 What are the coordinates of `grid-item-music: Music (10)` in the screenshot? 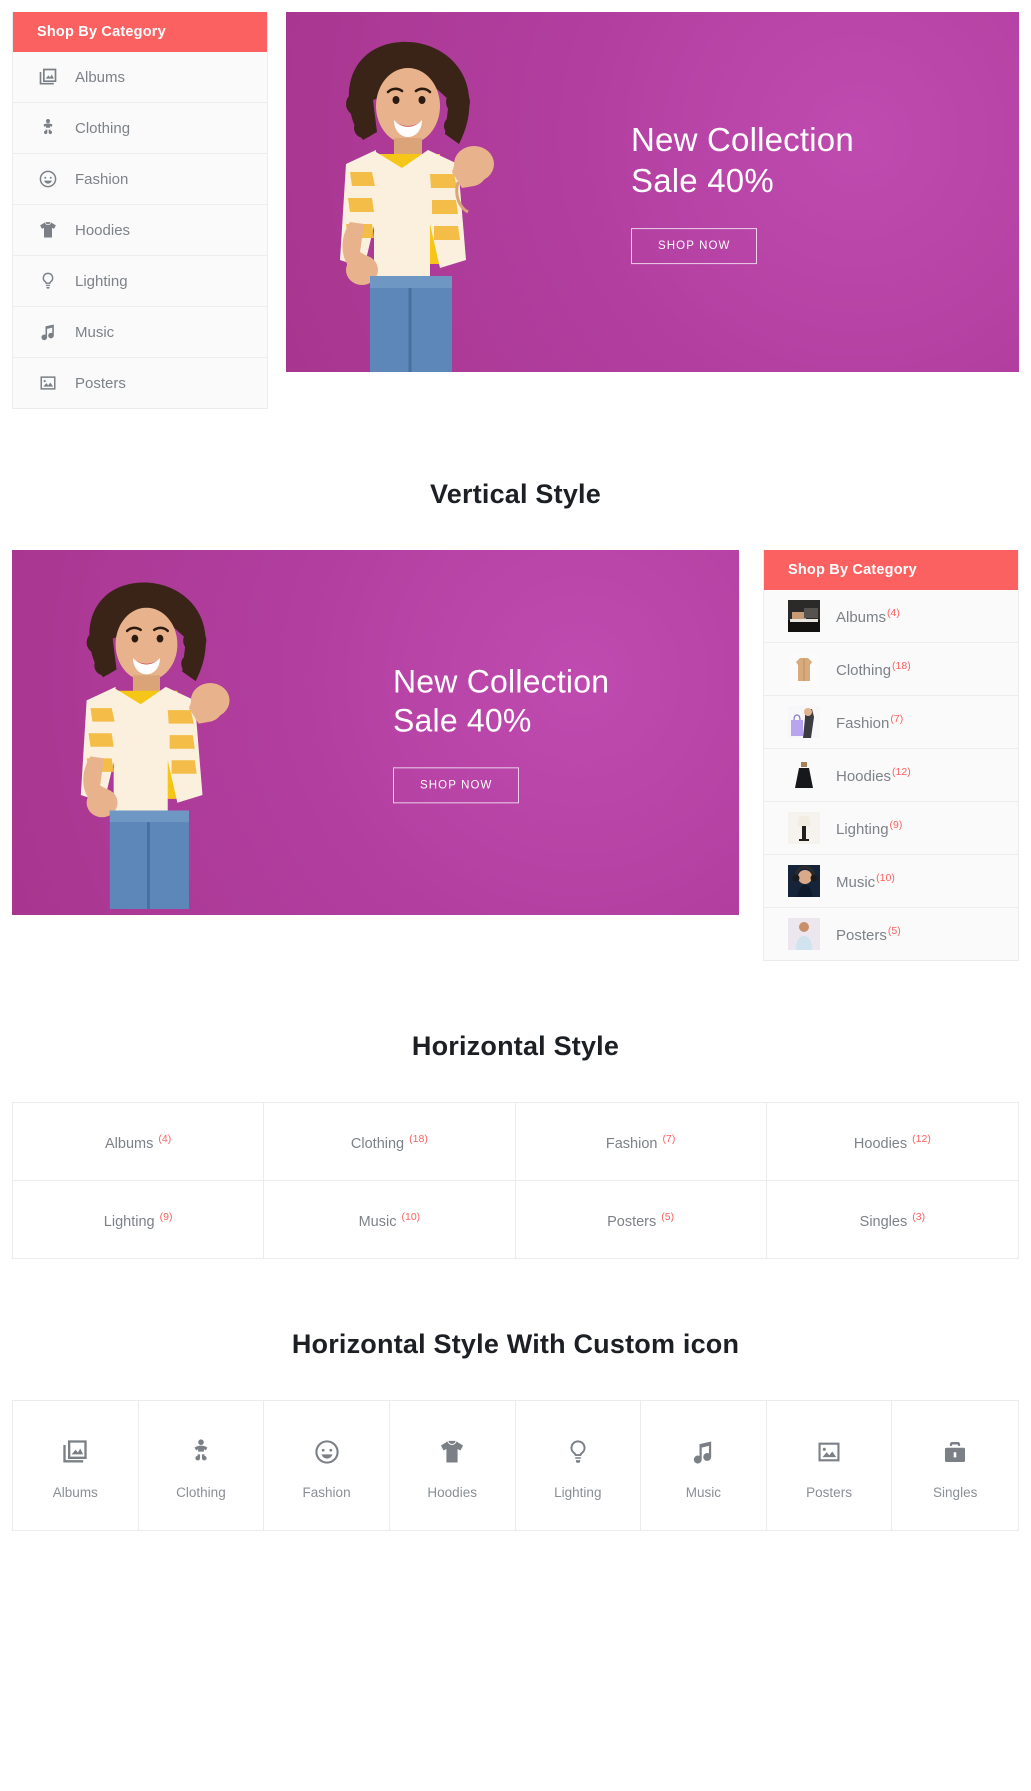 It's located at (390, 1219).